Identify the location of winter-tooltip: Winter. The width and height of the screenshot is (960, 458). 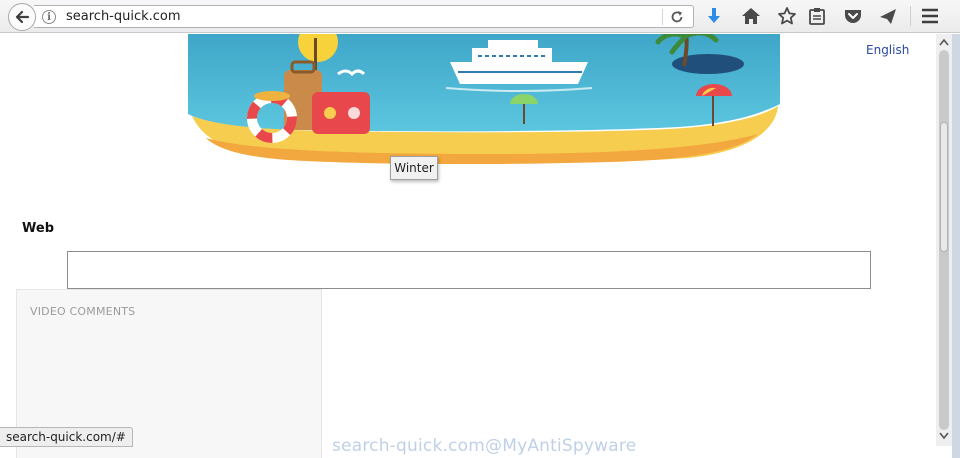
(414, 168).